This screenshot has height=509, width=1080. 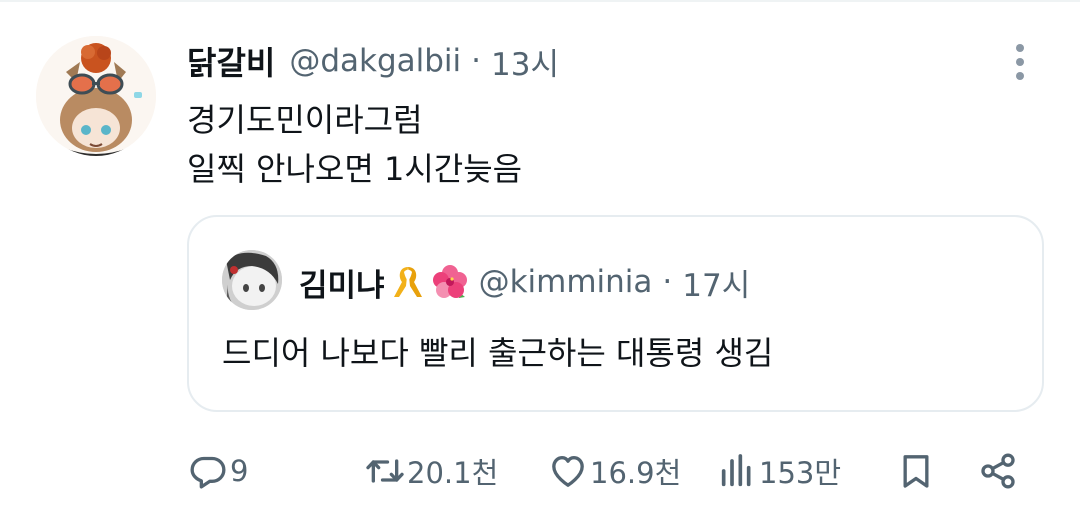 I want to click on quoted-tweet-header: 김미냐 @kimminia · 17시, so click(x=524, y=282).